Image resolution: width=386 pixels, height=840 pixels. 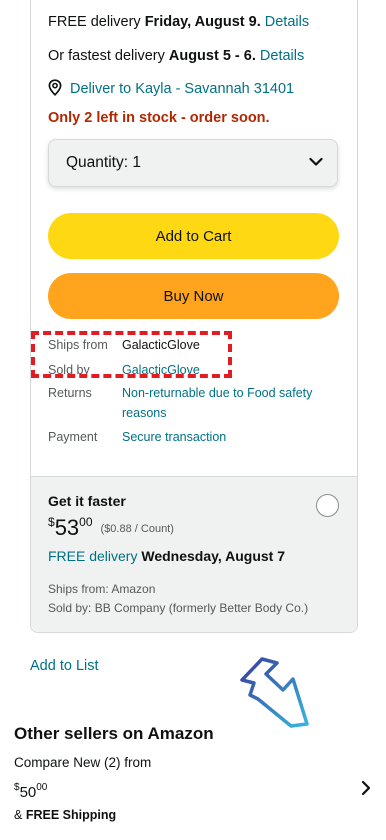 What do you see at coordinates (282, 56) in the screenshot?
I see `details-link-2: Details` at bounding box center [282, 56].